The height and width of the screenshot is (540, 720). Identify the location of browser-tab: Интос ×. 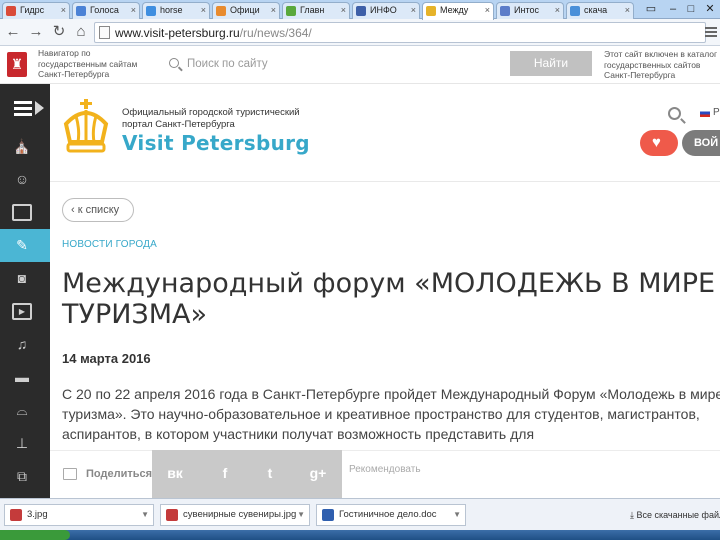
(530, 10).